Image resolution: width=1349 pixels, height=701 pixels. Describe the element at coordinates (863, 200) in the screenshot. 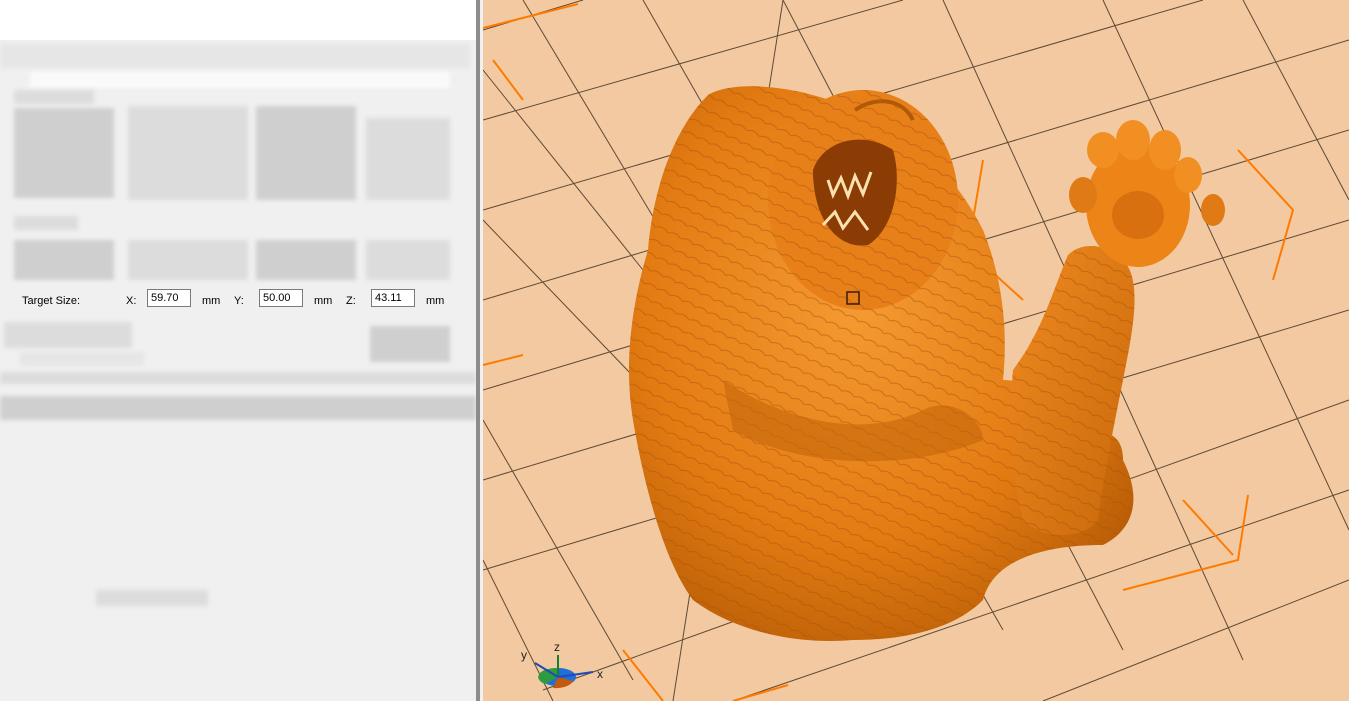

I see `lion-head` at that location.